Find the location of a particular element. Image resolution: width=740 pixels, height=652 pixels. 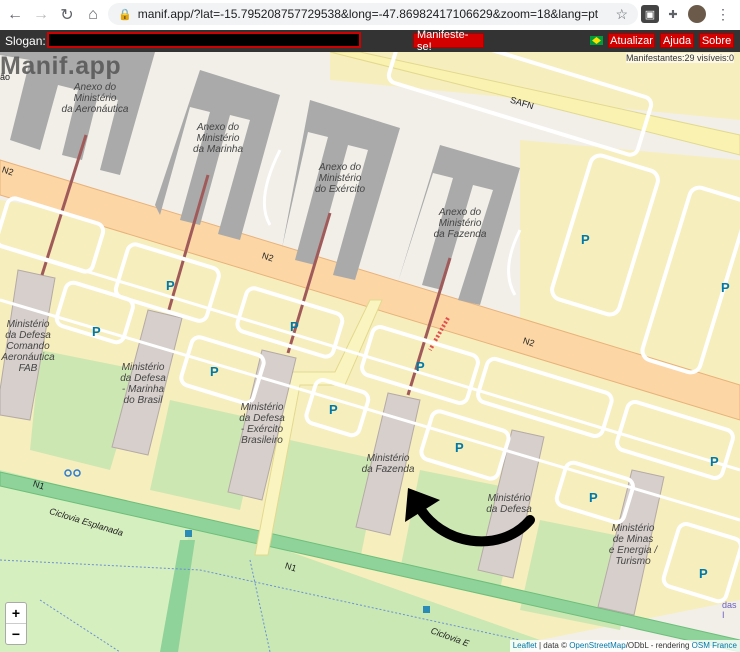

osm-link: OpenStreetMap is located at coordinates (597, 645).